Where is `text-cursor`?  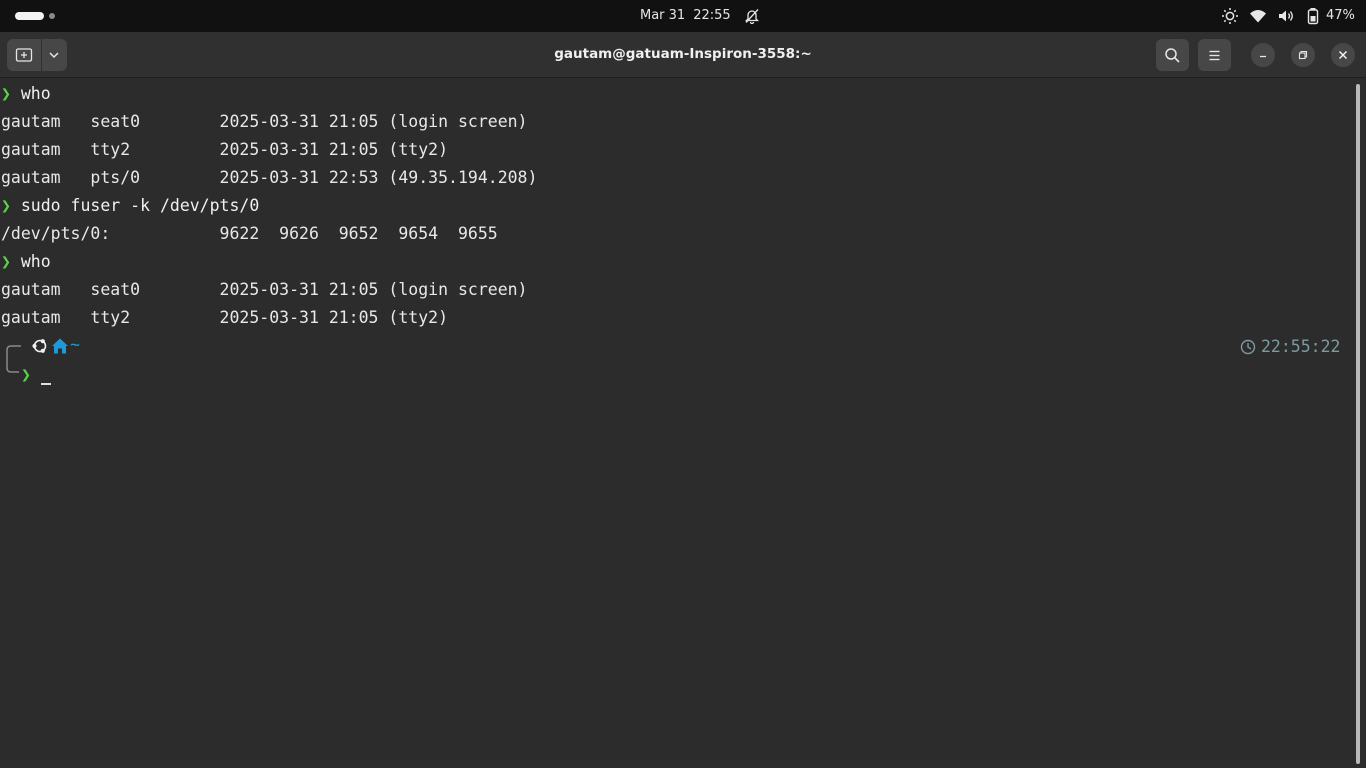 text-cursor is located at coordinates (46, 384).